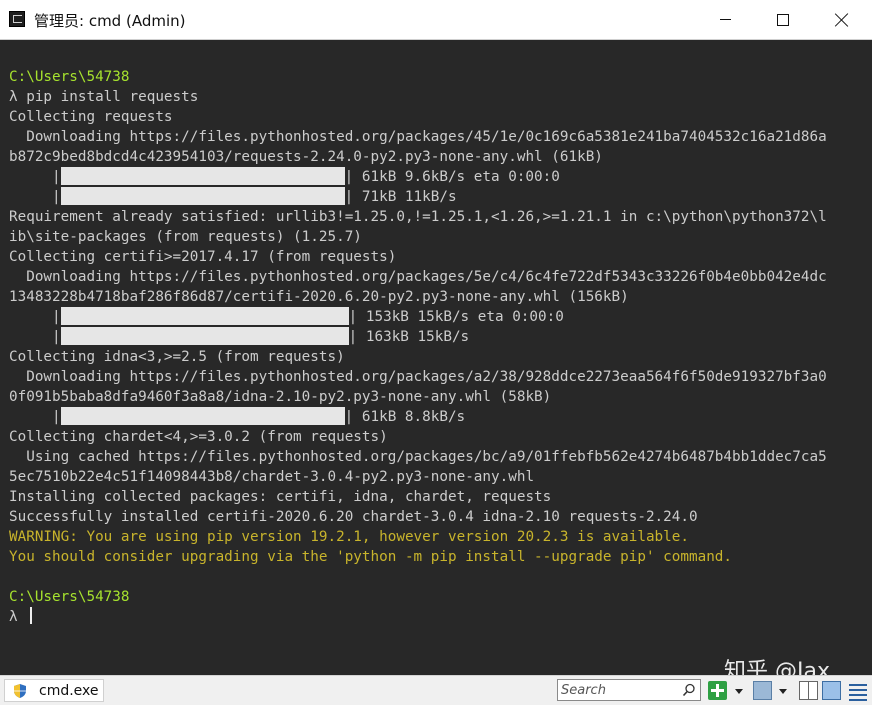 This screenshot has height=705, width=872. Describe the element at coordinates (418, 357) in the screenshot. I see `console-line: Collecting idna<3,>=2.5 (from requests)` at that location.